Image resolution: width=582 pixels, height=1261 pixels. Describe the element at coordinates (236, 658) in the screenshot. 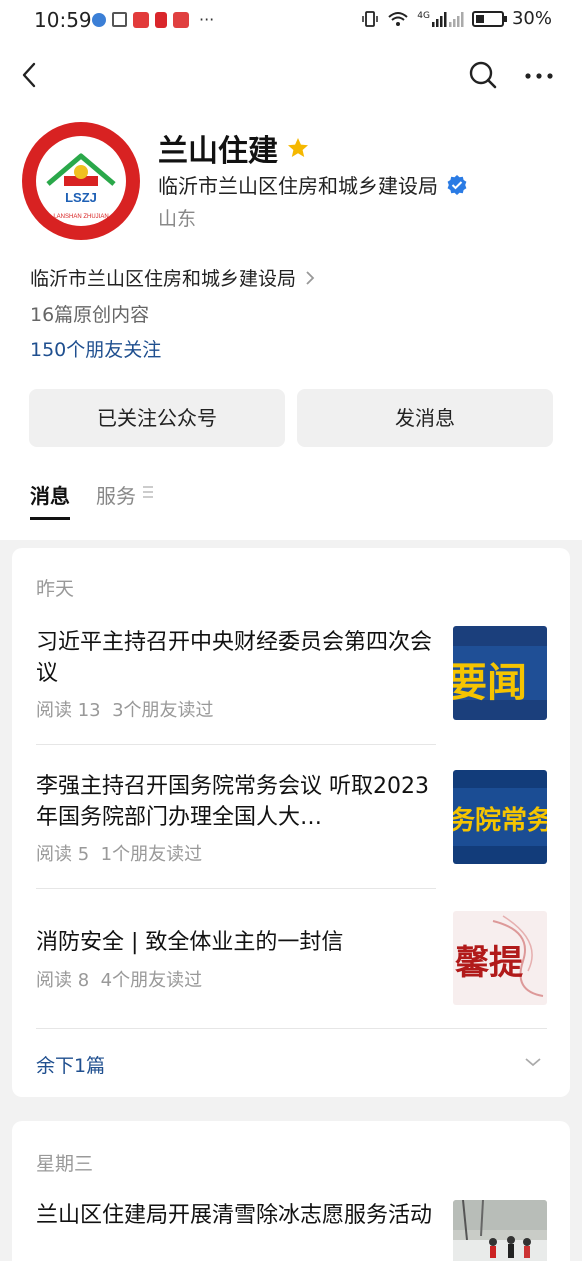

I see `article-title: 习近平主持召开中央财经委员会第四次会议` at that location.